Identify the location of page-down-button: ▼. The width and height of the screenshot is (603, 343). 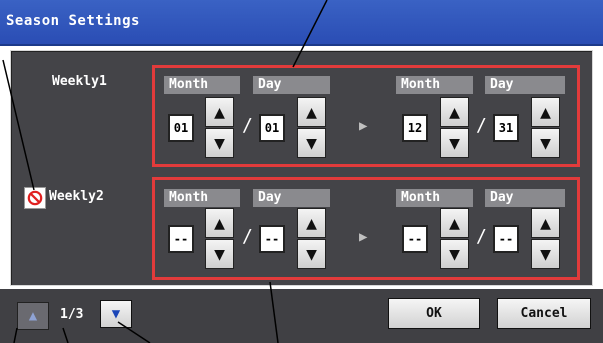
(116, 314).